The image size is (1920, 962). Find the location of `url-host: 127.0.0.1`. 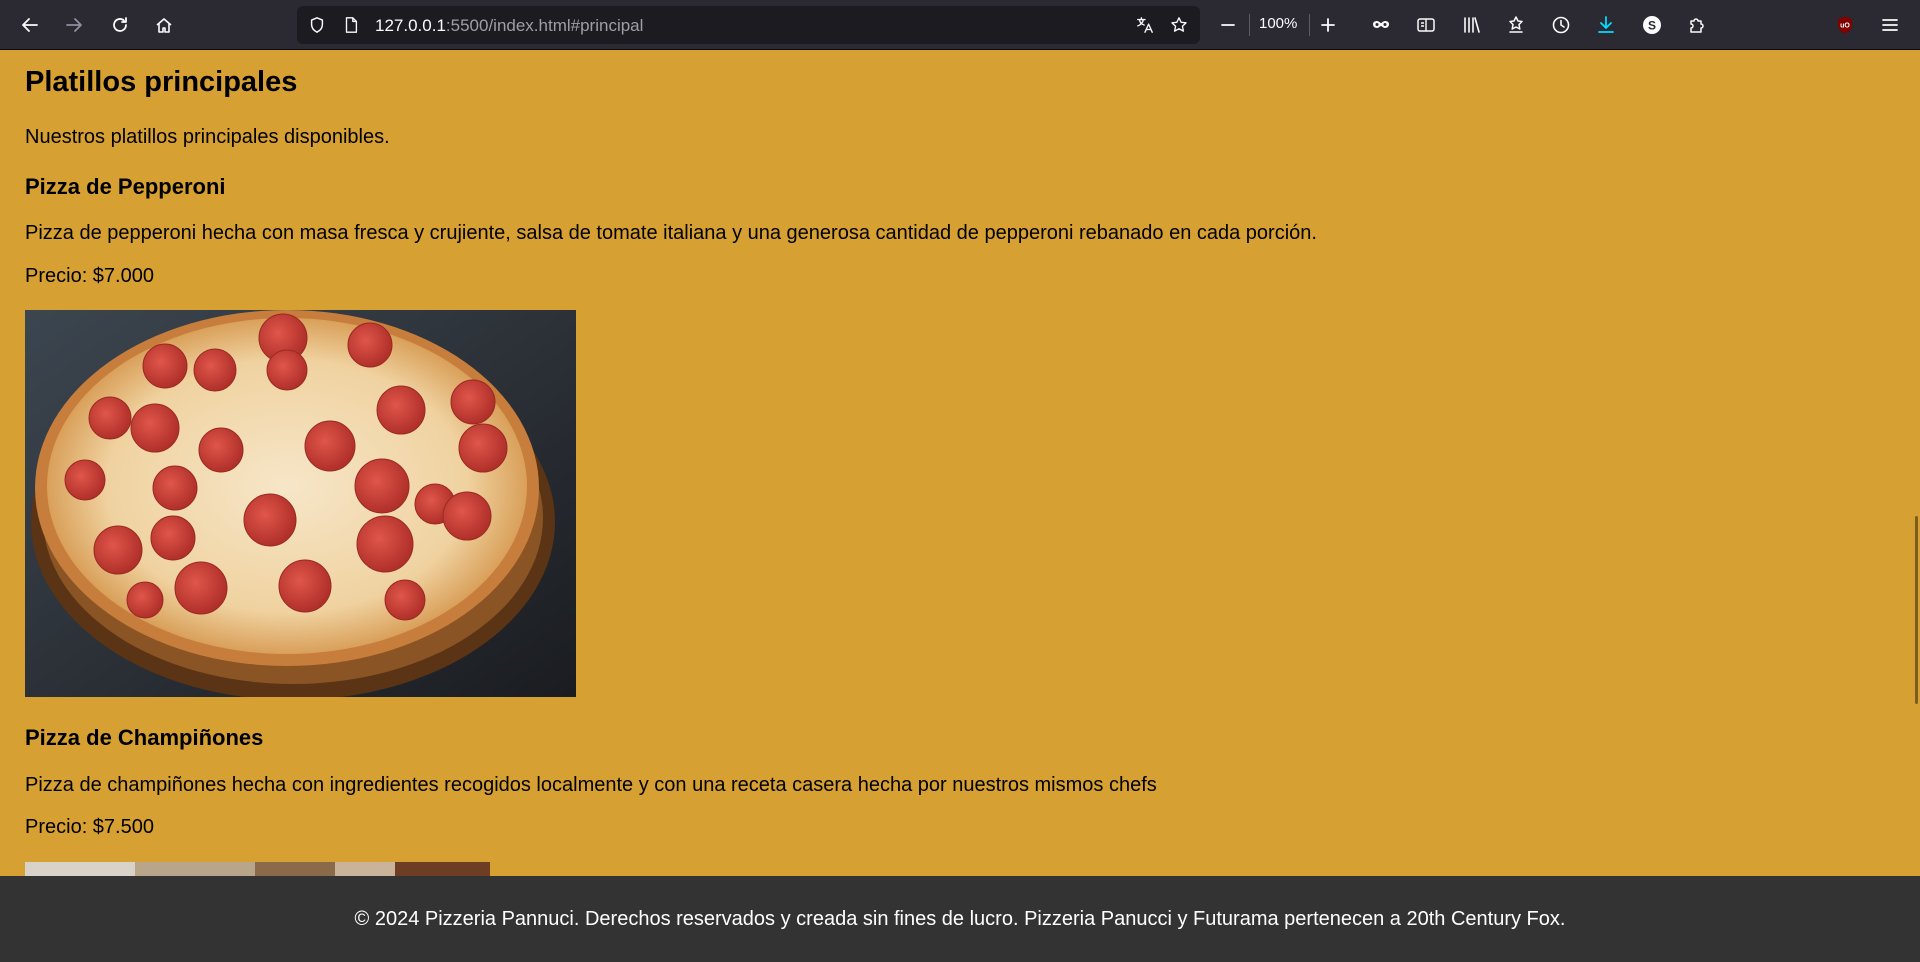

url-host: 127.0.0.1 is located at coordinates (410, 25).